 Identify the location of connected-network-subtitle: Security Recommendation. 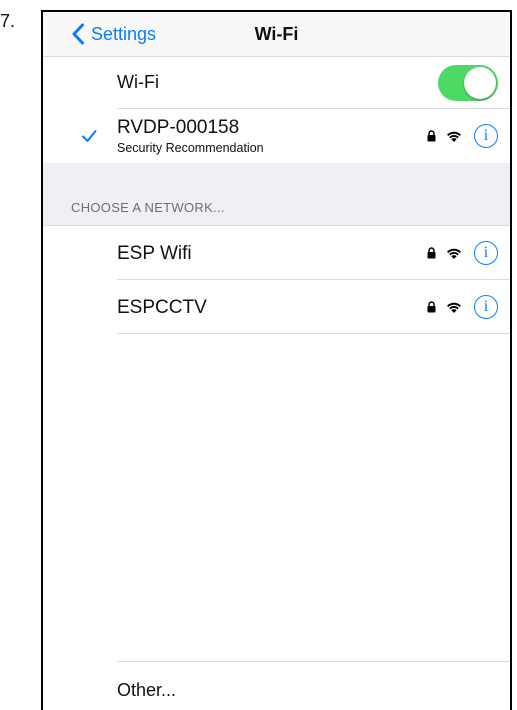
(190, 148).